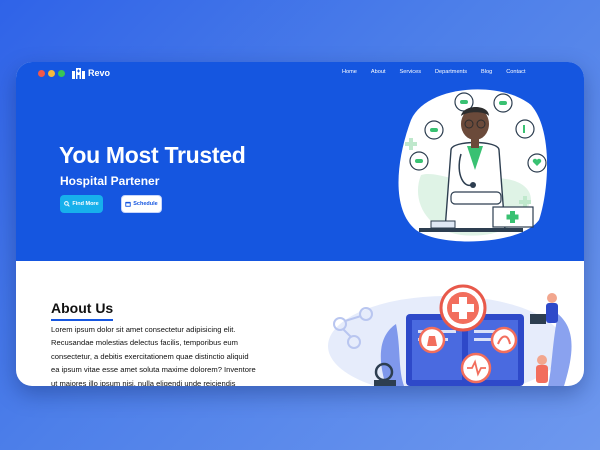 This screenshot has height=450, width=600. Describe the element at coordinates (515, 72) in the screenshot. I see `nav-contact: Contact` at that location.